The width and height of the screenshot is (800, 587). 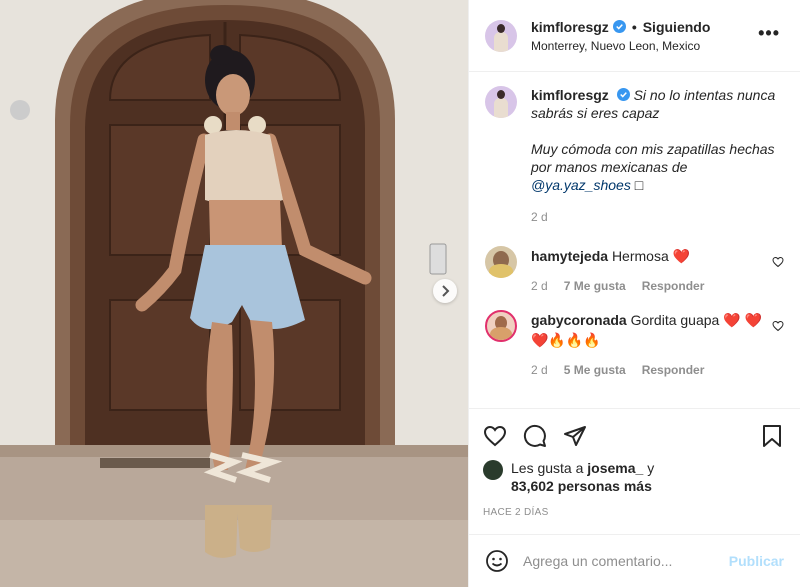 What do you see at coordinates (595, 370) in the screenshot?
I see `comment-likes: 5 Me gusta` at bounding box center [595, 370].